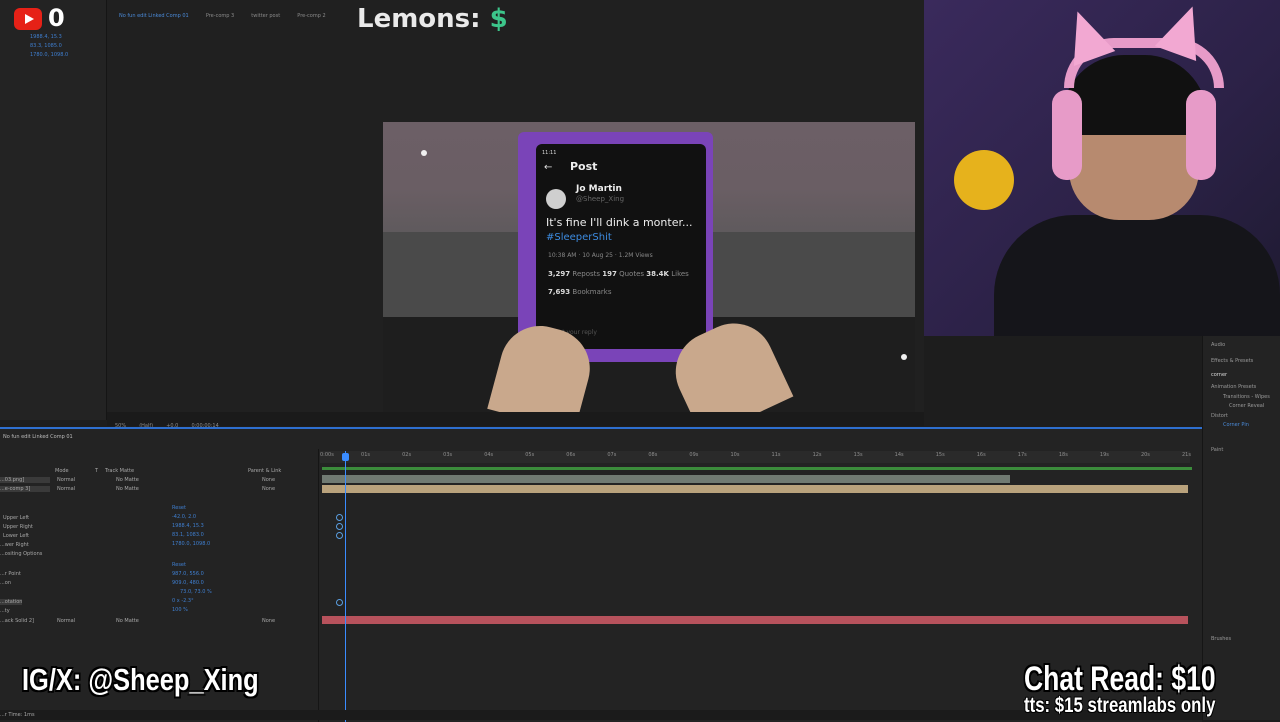 The image size is (1280, 722). Describe the element at coordinates (618, 274) in the screenshot. I see `post-stats: 3,297 Reposts 197 Quotes 38.4K Likes` at that location.